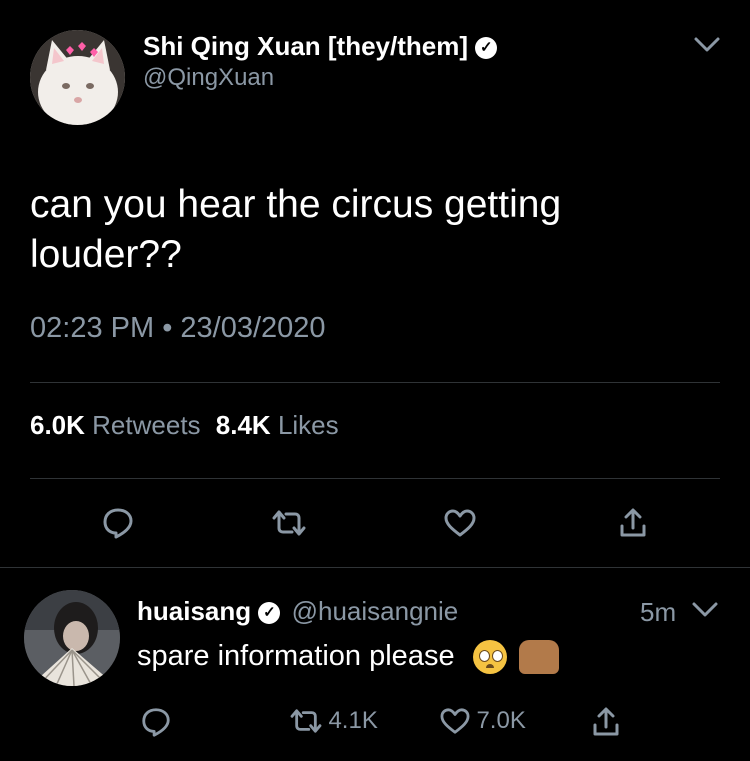  I want to click on like-count: 7.0K, so click(501, 720).